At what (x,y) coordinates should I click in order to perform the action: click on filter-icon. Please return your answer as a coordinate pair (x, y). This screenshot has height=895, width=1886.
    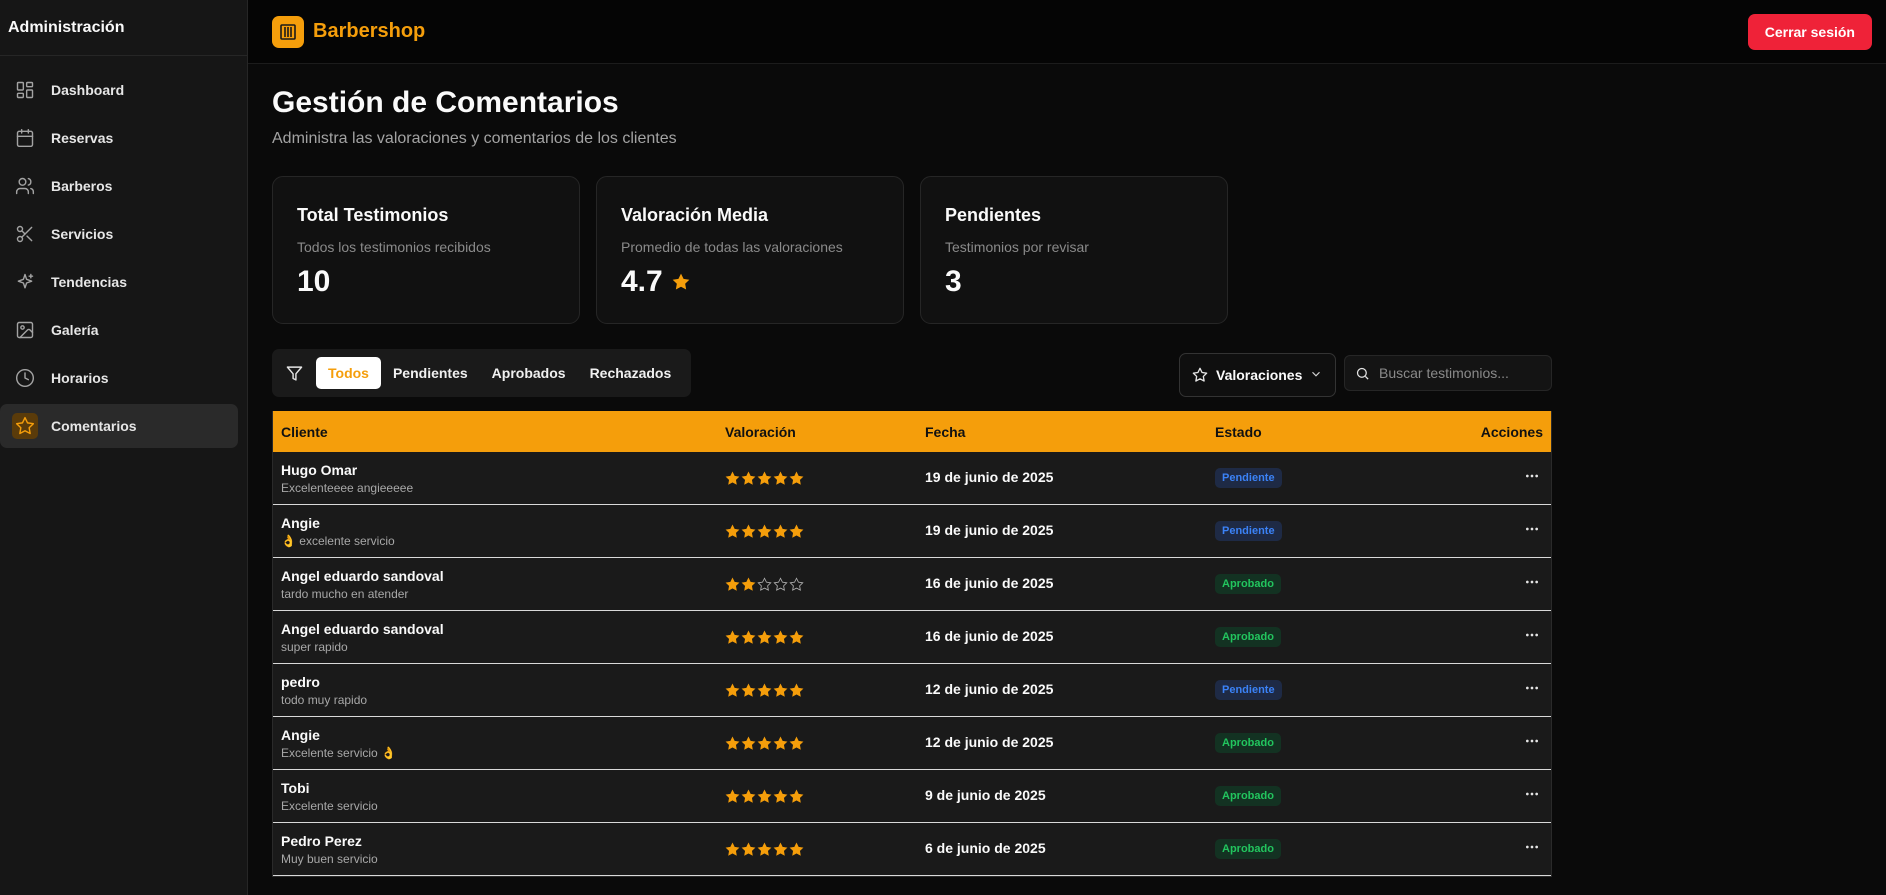
    Looking at the image, I should click on (294, 373).